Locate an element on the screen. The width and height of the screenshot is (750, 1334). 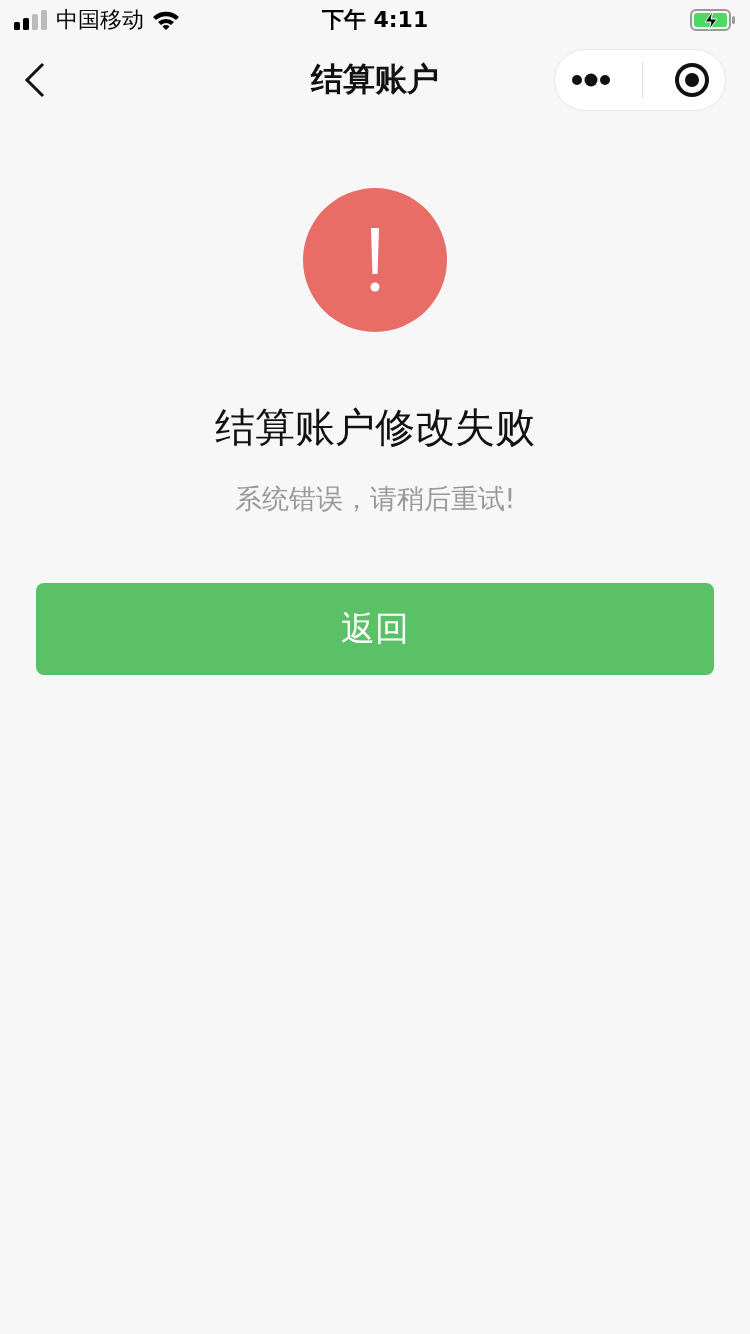
battery-charging-icon is located at coordinates (713, 20).